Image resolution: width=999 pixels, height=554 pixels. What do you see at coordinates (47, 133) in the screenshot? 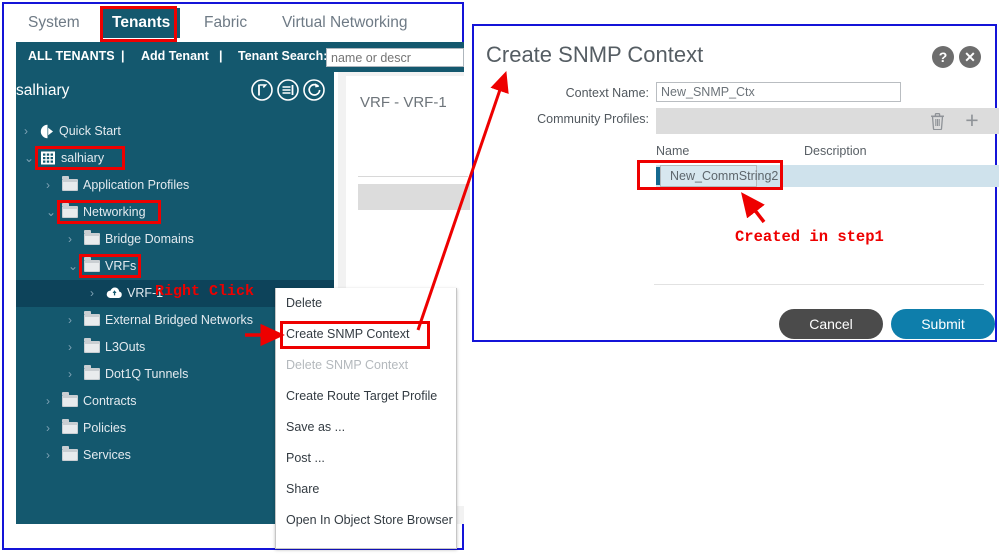
I see `quickstart-icon` at bounding box center [47, 133].